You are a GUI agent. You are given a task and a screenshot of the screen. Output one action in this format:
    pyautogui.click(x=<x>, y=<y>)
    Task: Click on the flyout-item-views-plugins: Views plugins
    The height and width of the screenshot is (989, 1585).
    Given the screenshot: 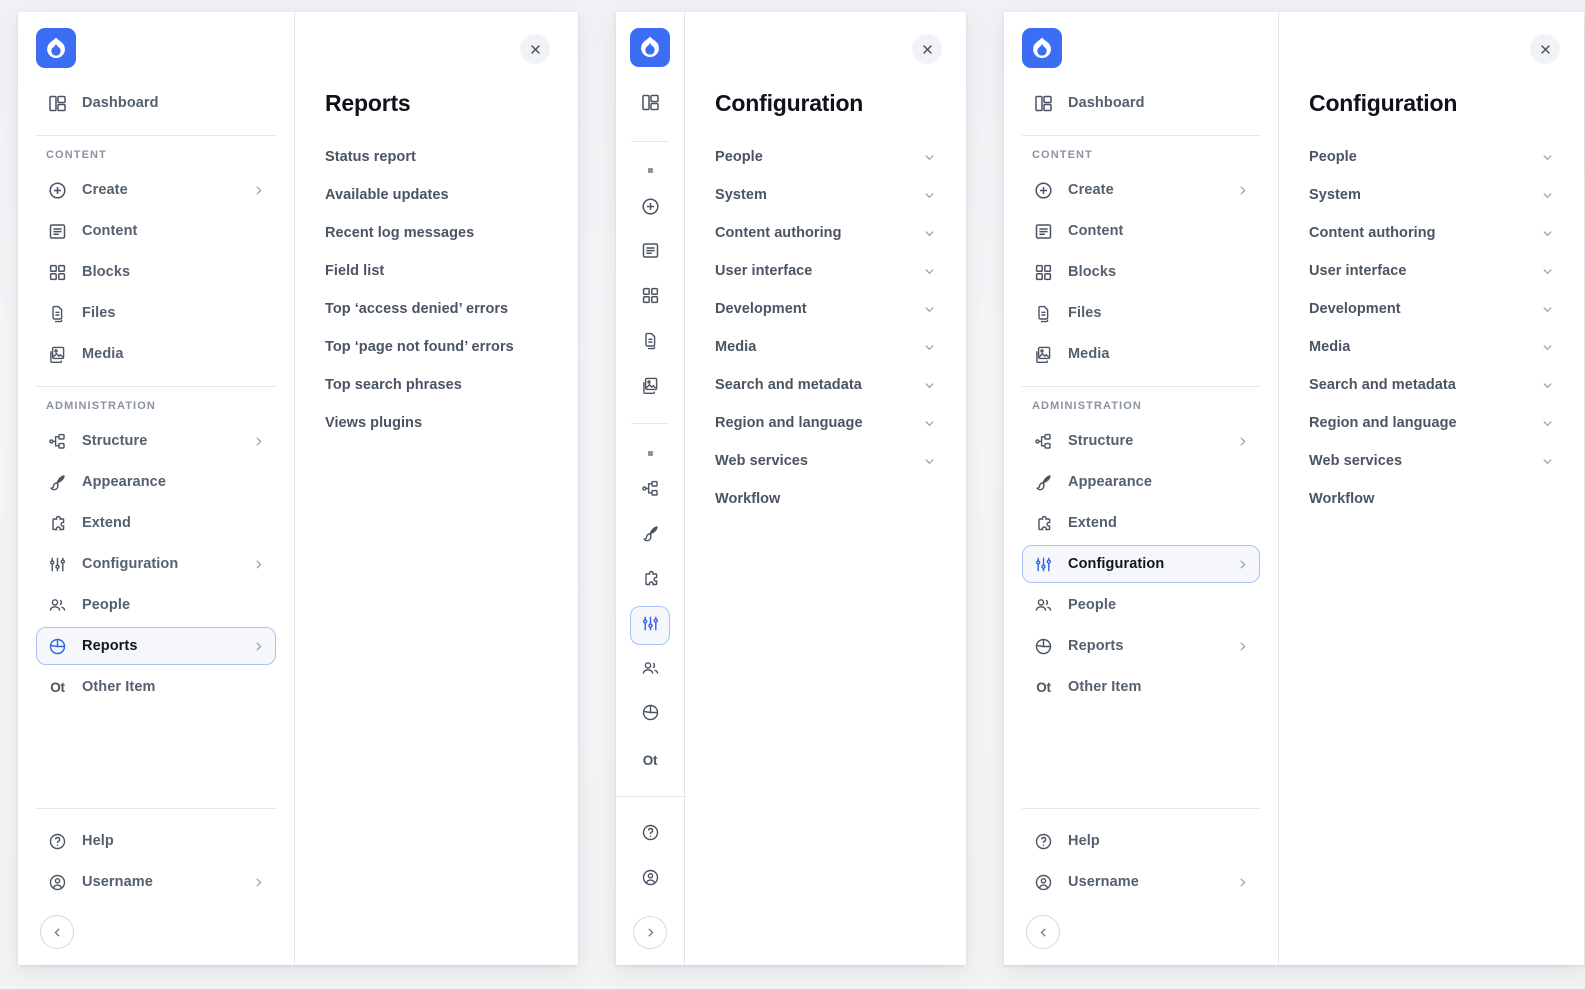 What is the action you would take?
    pyautogui.click(x=434, y=423)
    